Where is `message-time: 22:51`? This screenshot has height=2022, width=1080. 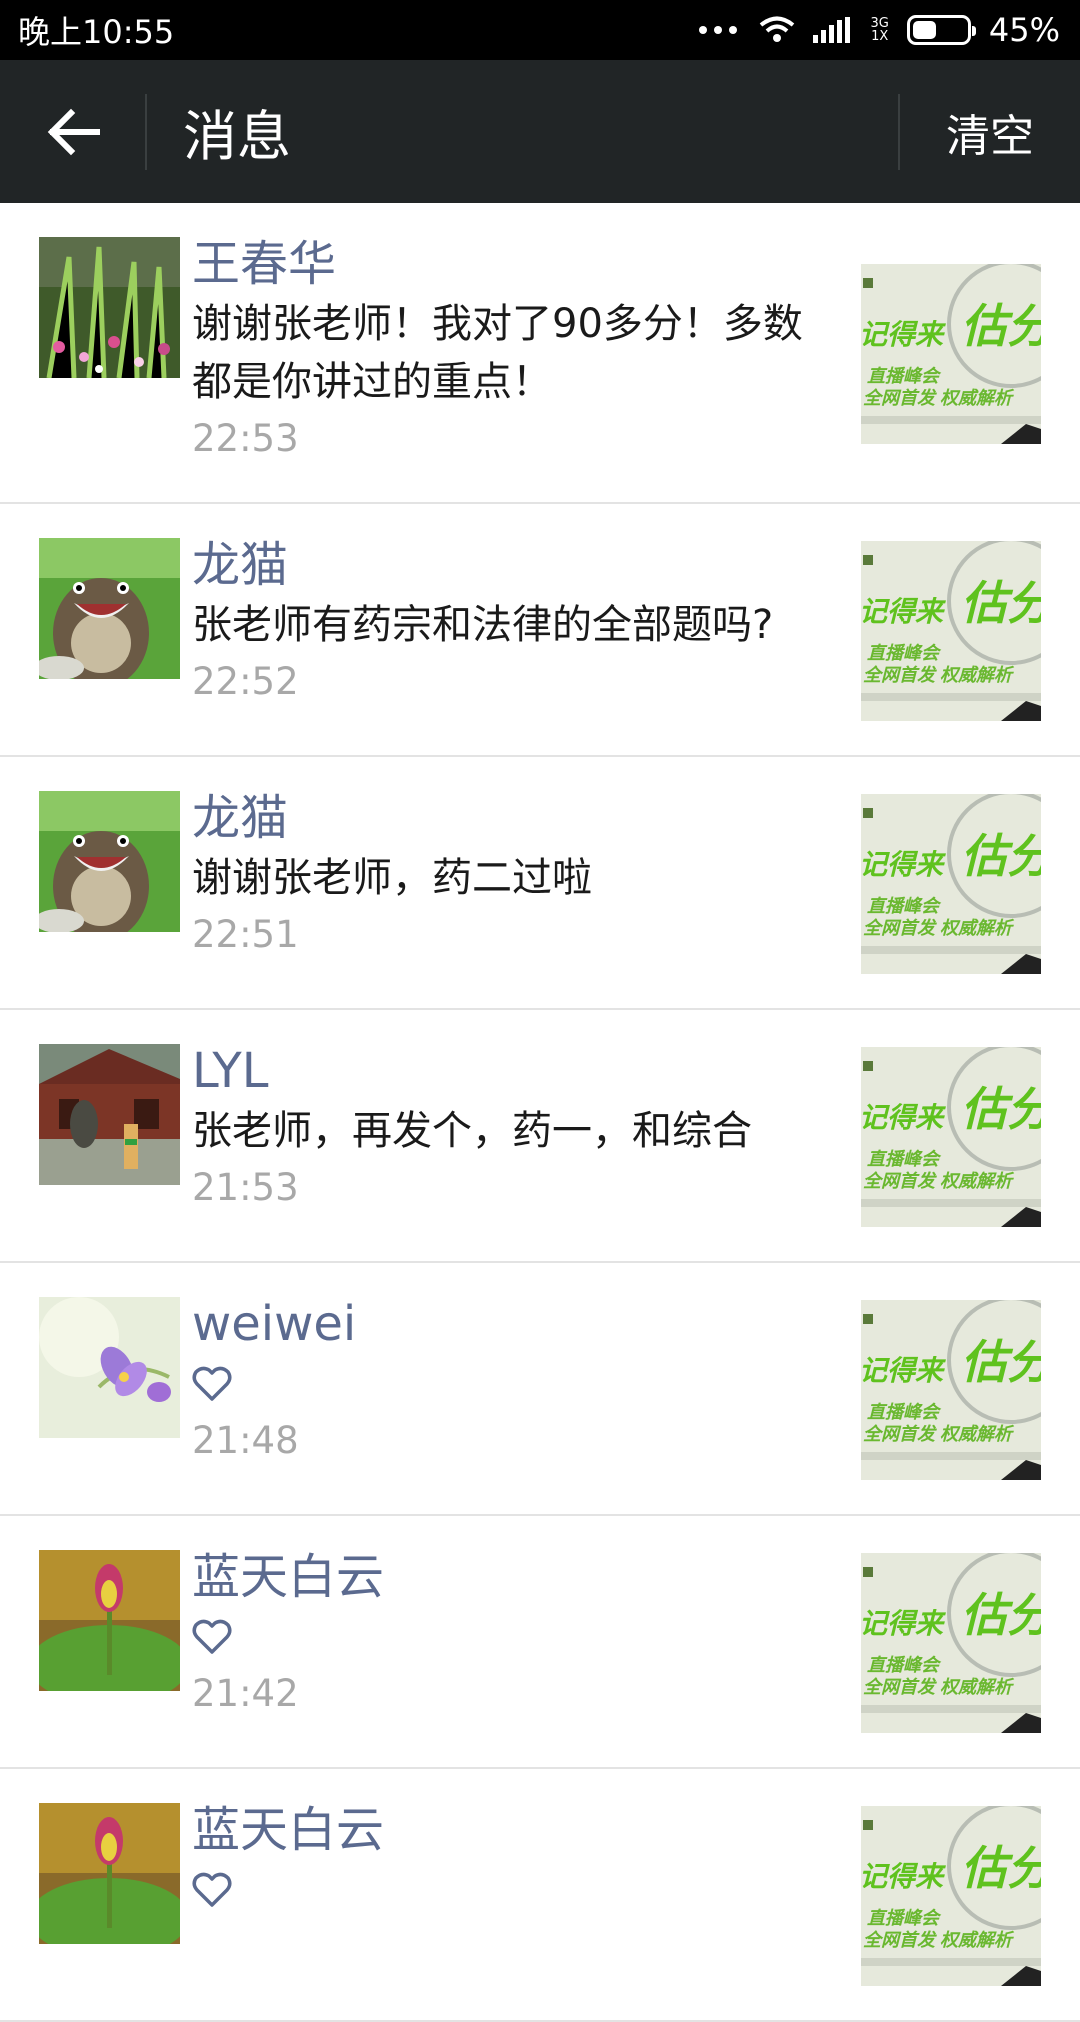 message-time: 22:51 is located at coordinates (245, 934).